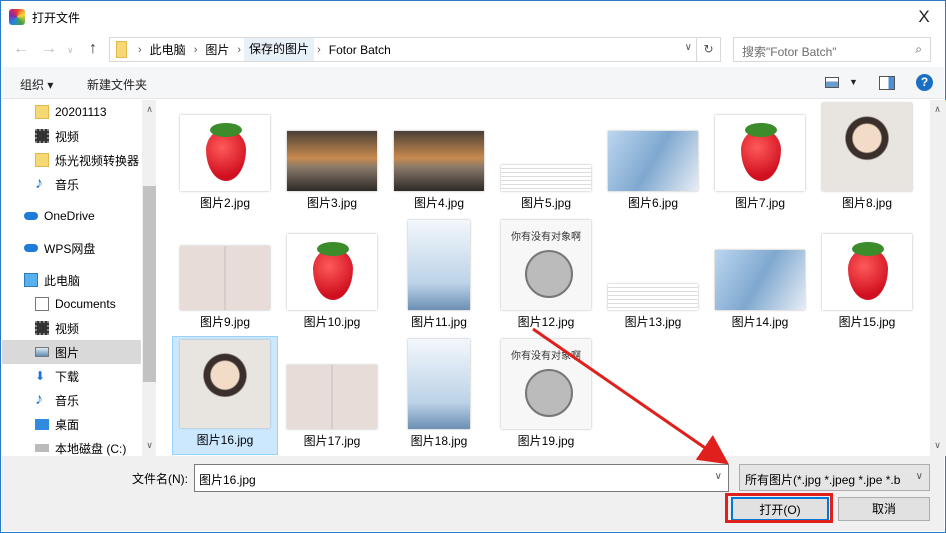  I want to click on annotation-arrow, so click(630, 396).